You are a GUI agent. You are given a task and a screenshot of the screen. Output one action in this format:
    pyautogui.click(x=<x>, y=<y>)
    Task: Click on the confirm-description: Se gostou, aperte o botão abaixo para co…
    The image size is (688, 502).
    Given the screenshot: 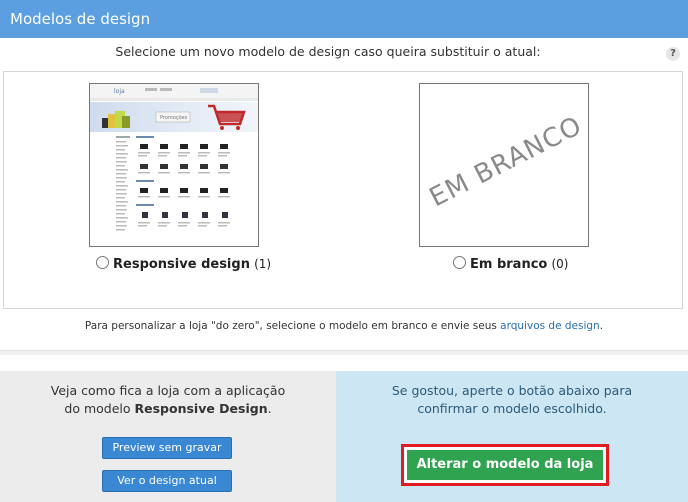 What is the action you would take?
    pyautogui.click(x=512, y=400)
    